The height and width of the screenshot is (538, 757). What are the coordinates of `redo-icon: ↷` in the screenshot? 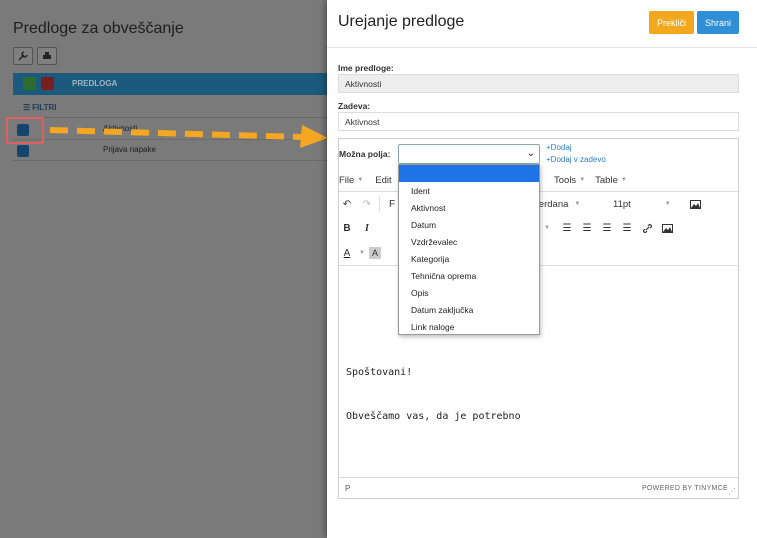 It's located at (367, 204).